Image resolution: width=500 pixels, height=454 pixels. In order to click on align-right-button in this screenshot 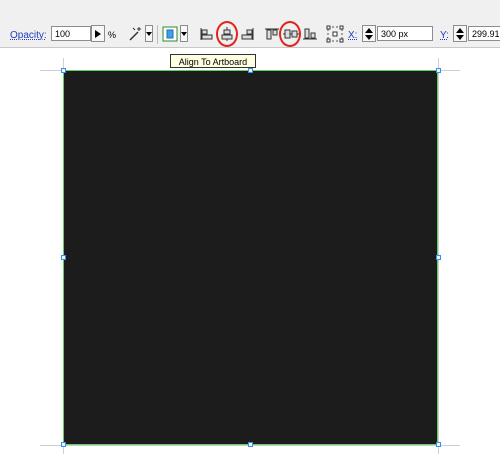, I will do `click(247, 34)`.